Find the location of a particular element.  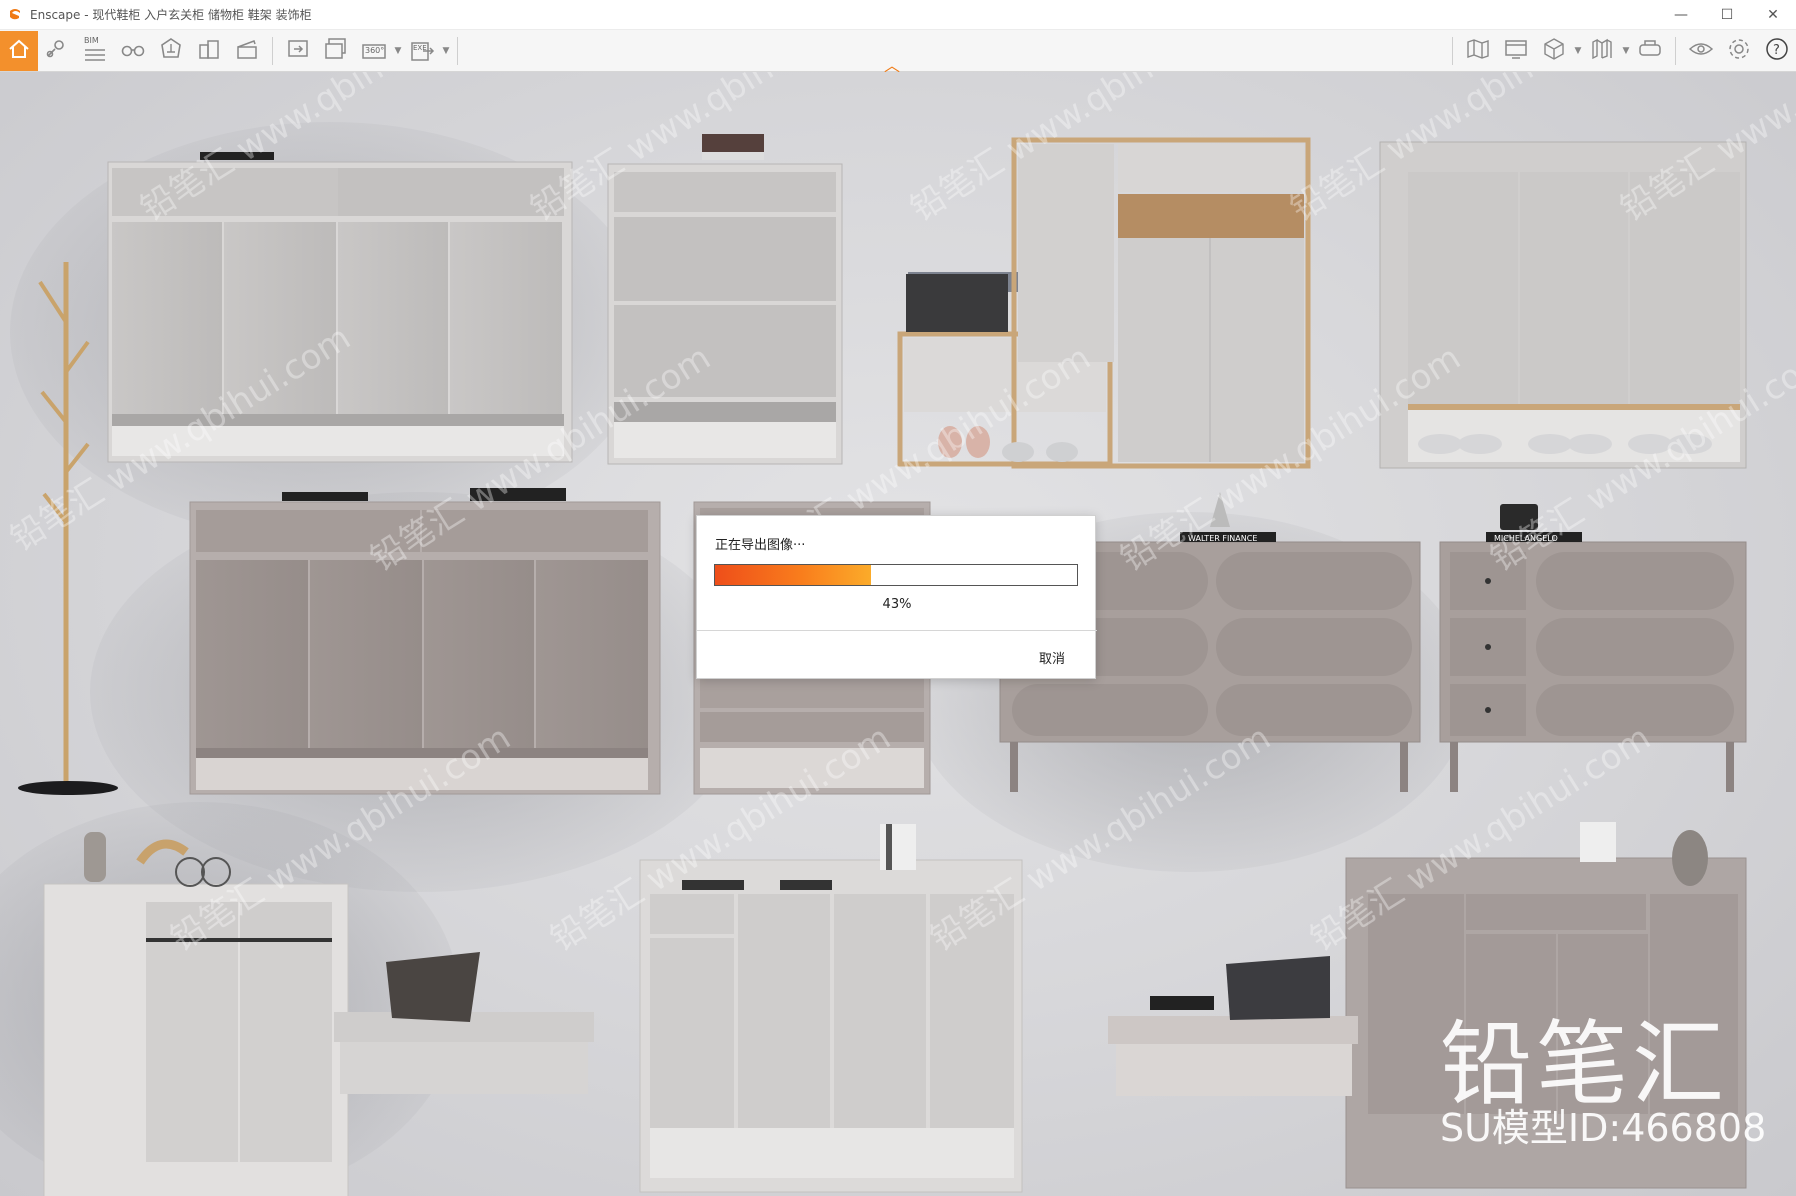

export-progress-dialog: 正在导出图像··· 43% 取消 is located at coordinates (896, 597).